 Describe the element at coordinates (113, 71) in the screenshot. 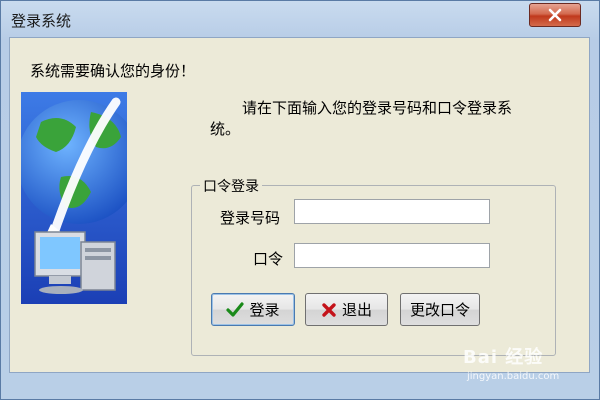

I see `identity-prompt: 系统需要确认您的身份！` at that location.